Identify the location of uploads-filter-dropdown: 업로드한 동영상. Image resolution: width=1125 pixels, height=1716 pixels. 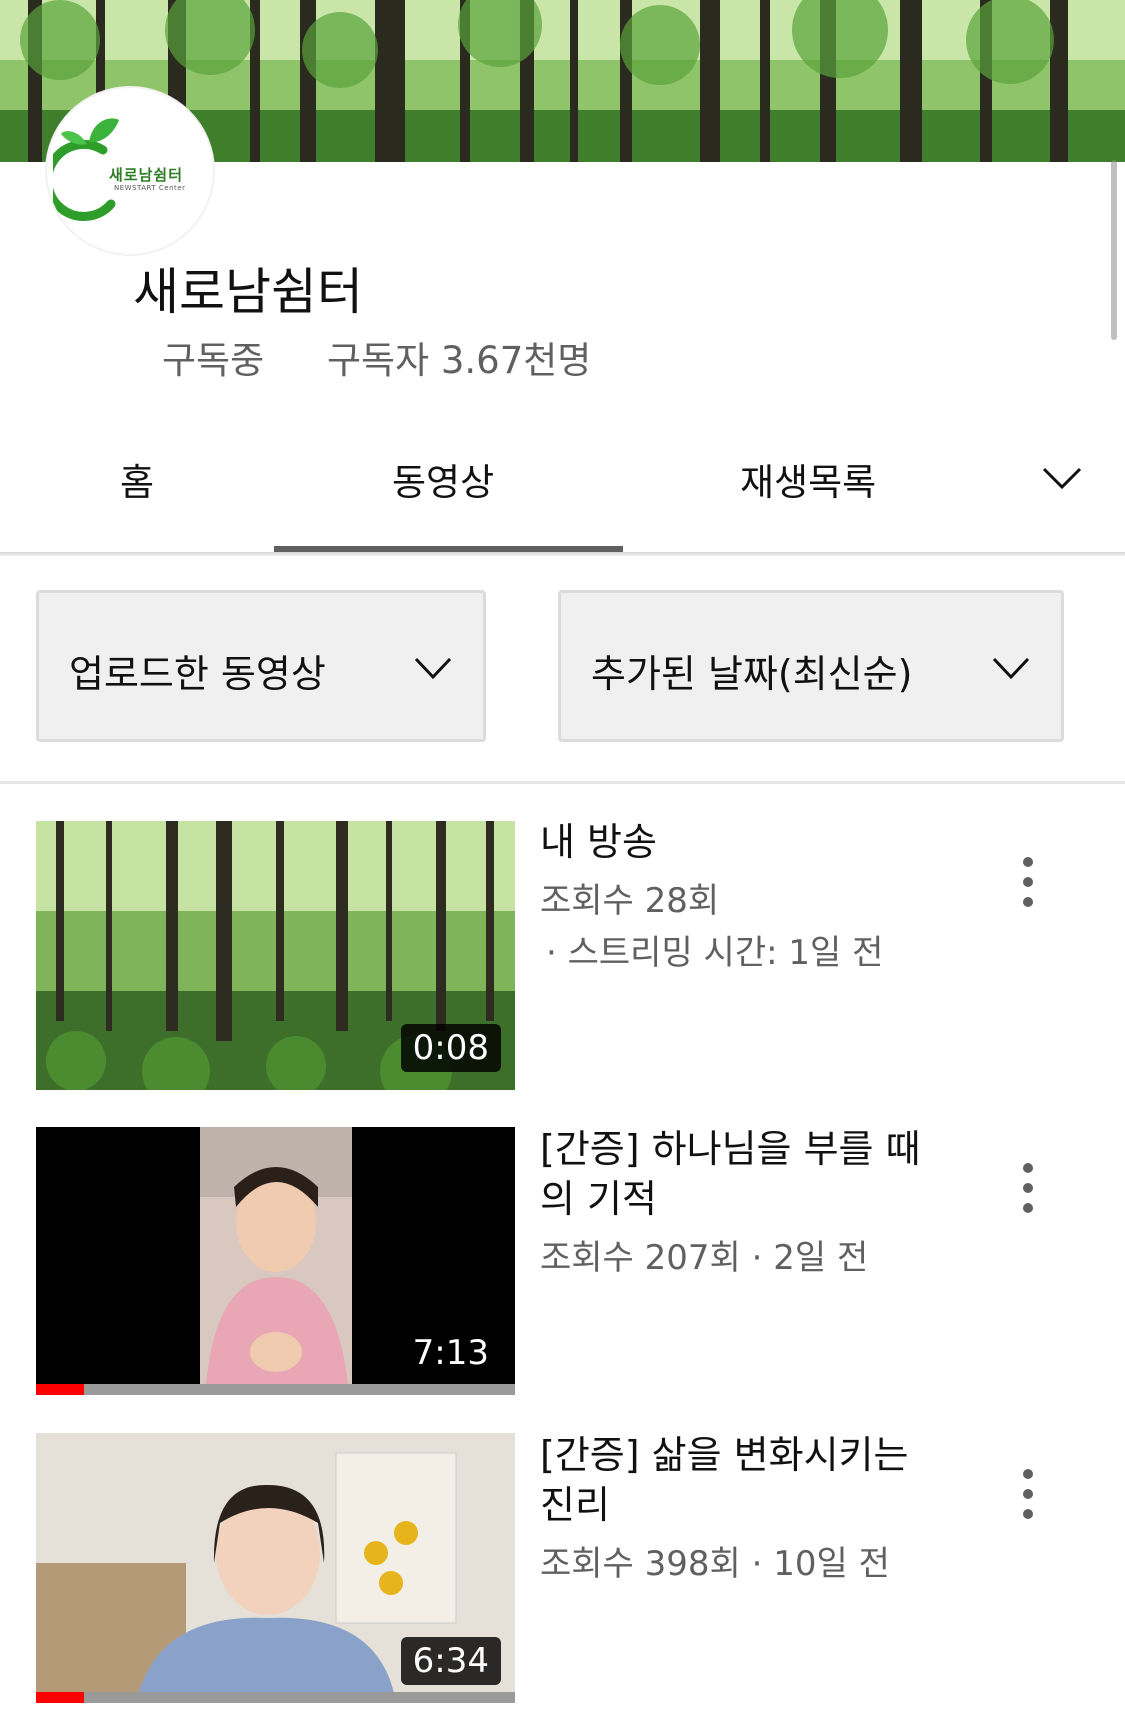
(261, 666).